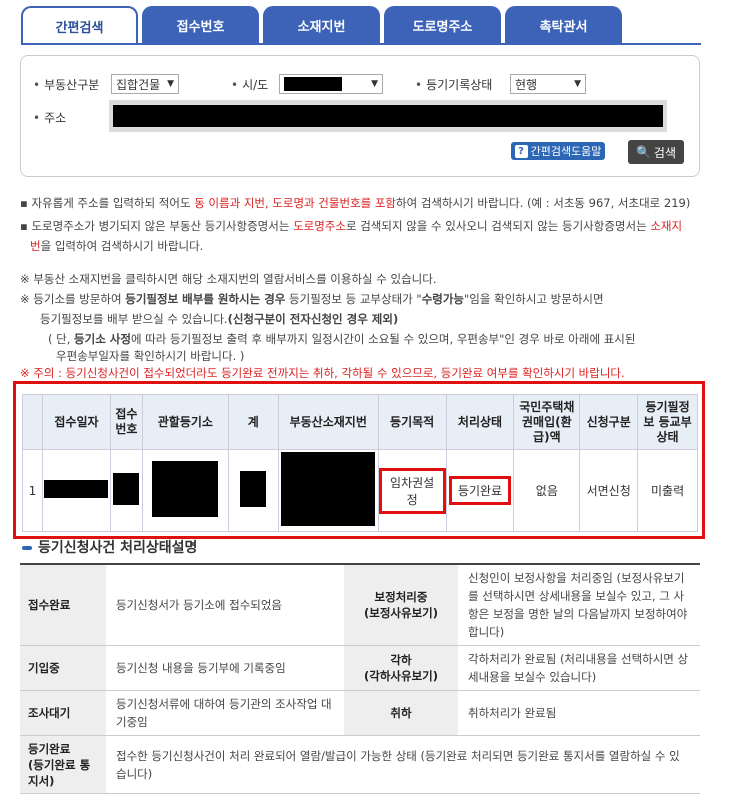 Image resolution: width=741 pixels, height=809 pixels. I want to click on search-icon: 🔍, so click(643, 152).